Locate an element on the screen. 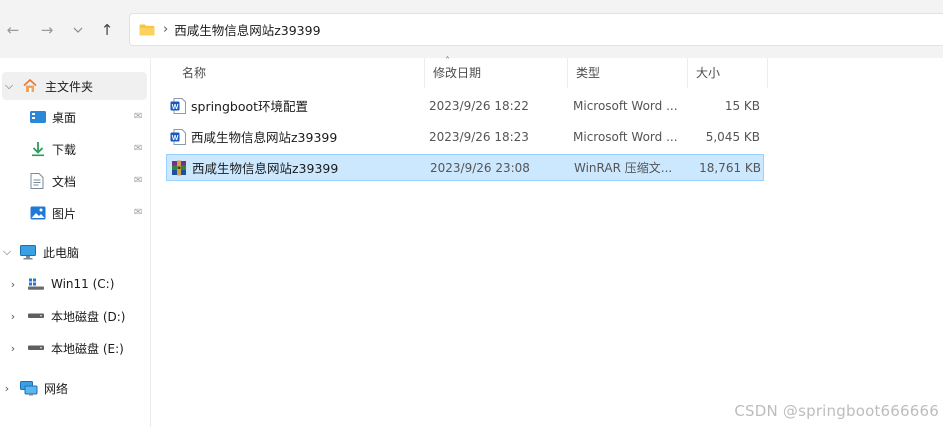 This screenshot has width=943, height=427. nav-item-documents: 文档 is located at coordinates (53, 181).